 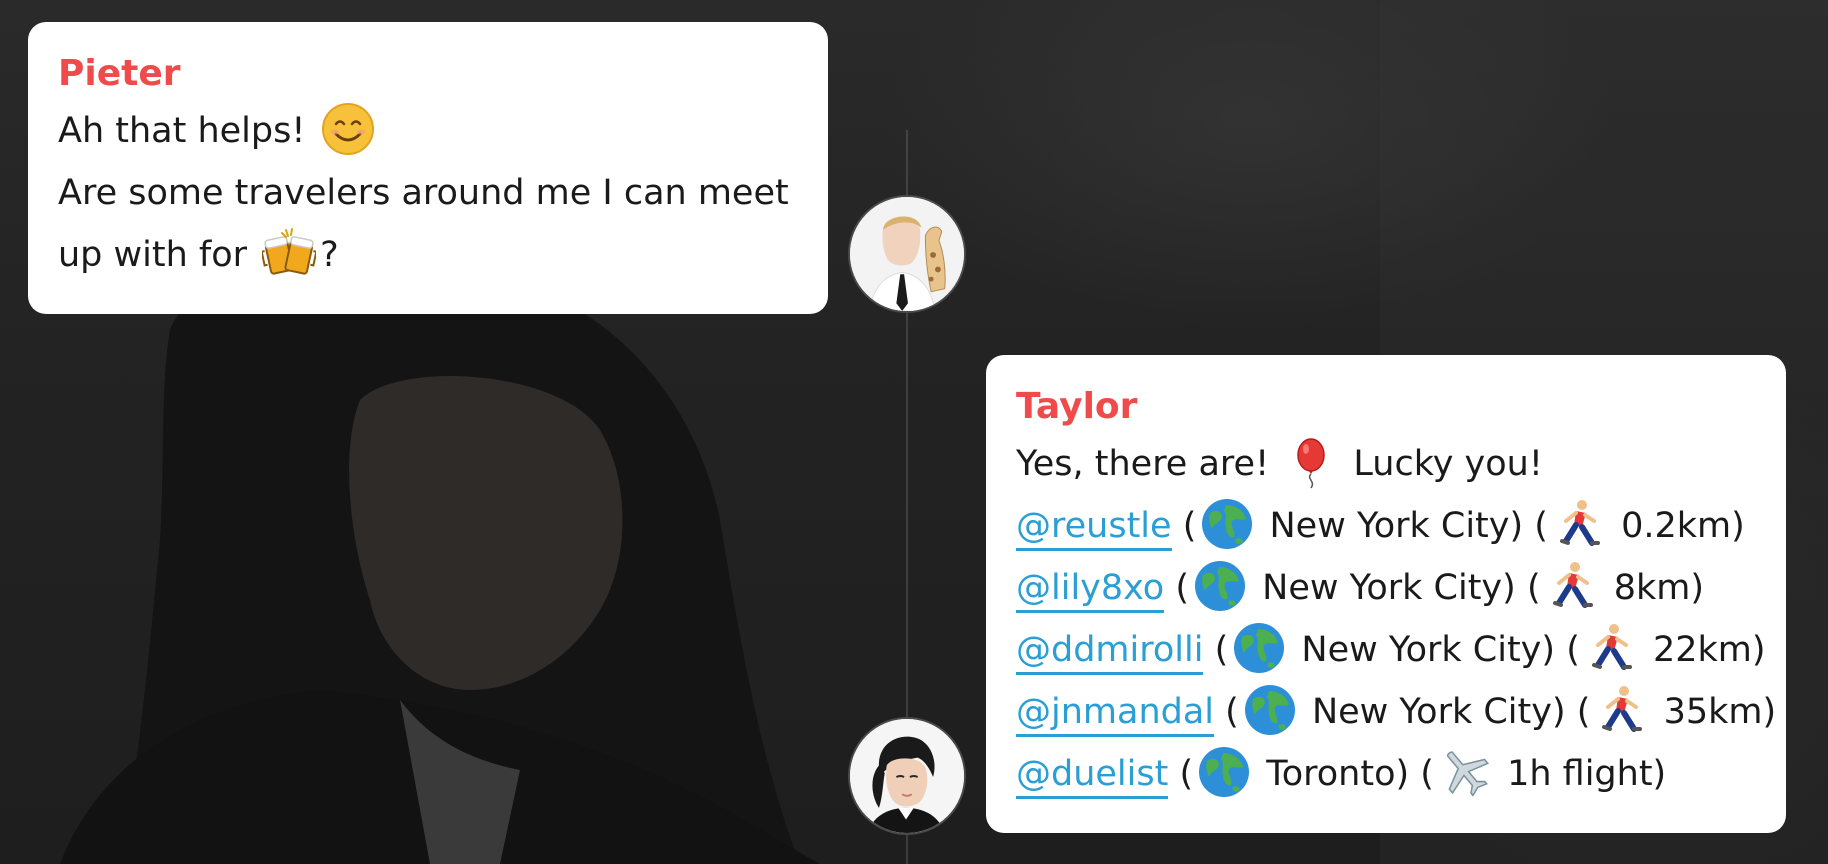 What do you see at coordinates (423, 193) in the screenshot?
I see `message-text: Are some travelers around me I can meet` at bounding box center [423, 193].